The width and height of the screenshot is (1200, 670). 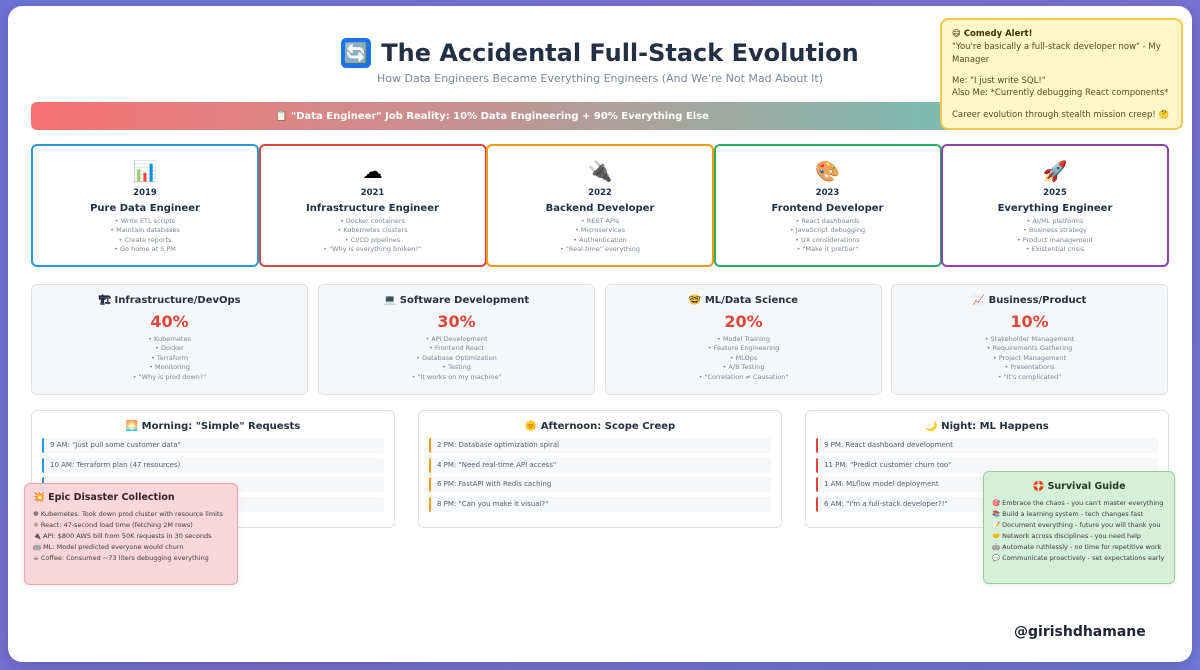 What do you see at coordinates (1029, 300) in the screenshot?
I see `breakdown-title: 📈 Business/Product` at bounding box center [1029, 300].